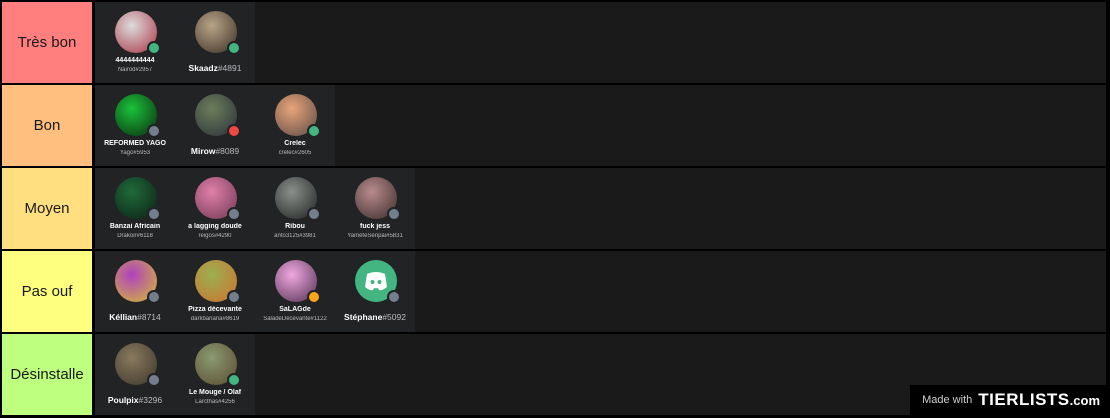 The width and height of the screenshot is (1110, 418). What do you see at coordinates (375, 291) in the screenshot?
I see `user-card: Stéphane#5092` at bounding box center [375, 291].